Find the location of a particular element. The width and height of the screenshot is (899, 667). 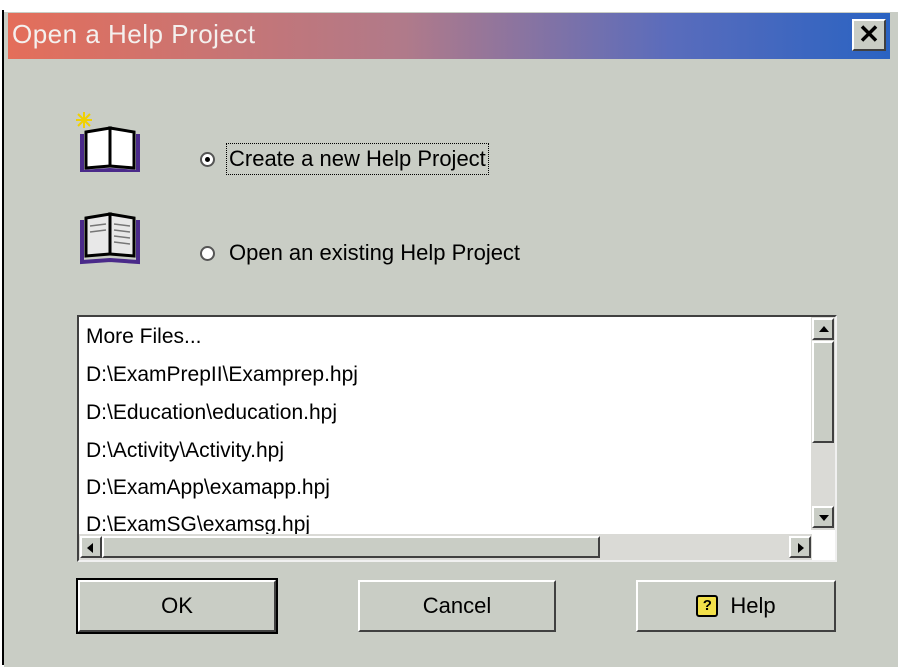

vertical-scrollbar is located at coordinates (823, 423).